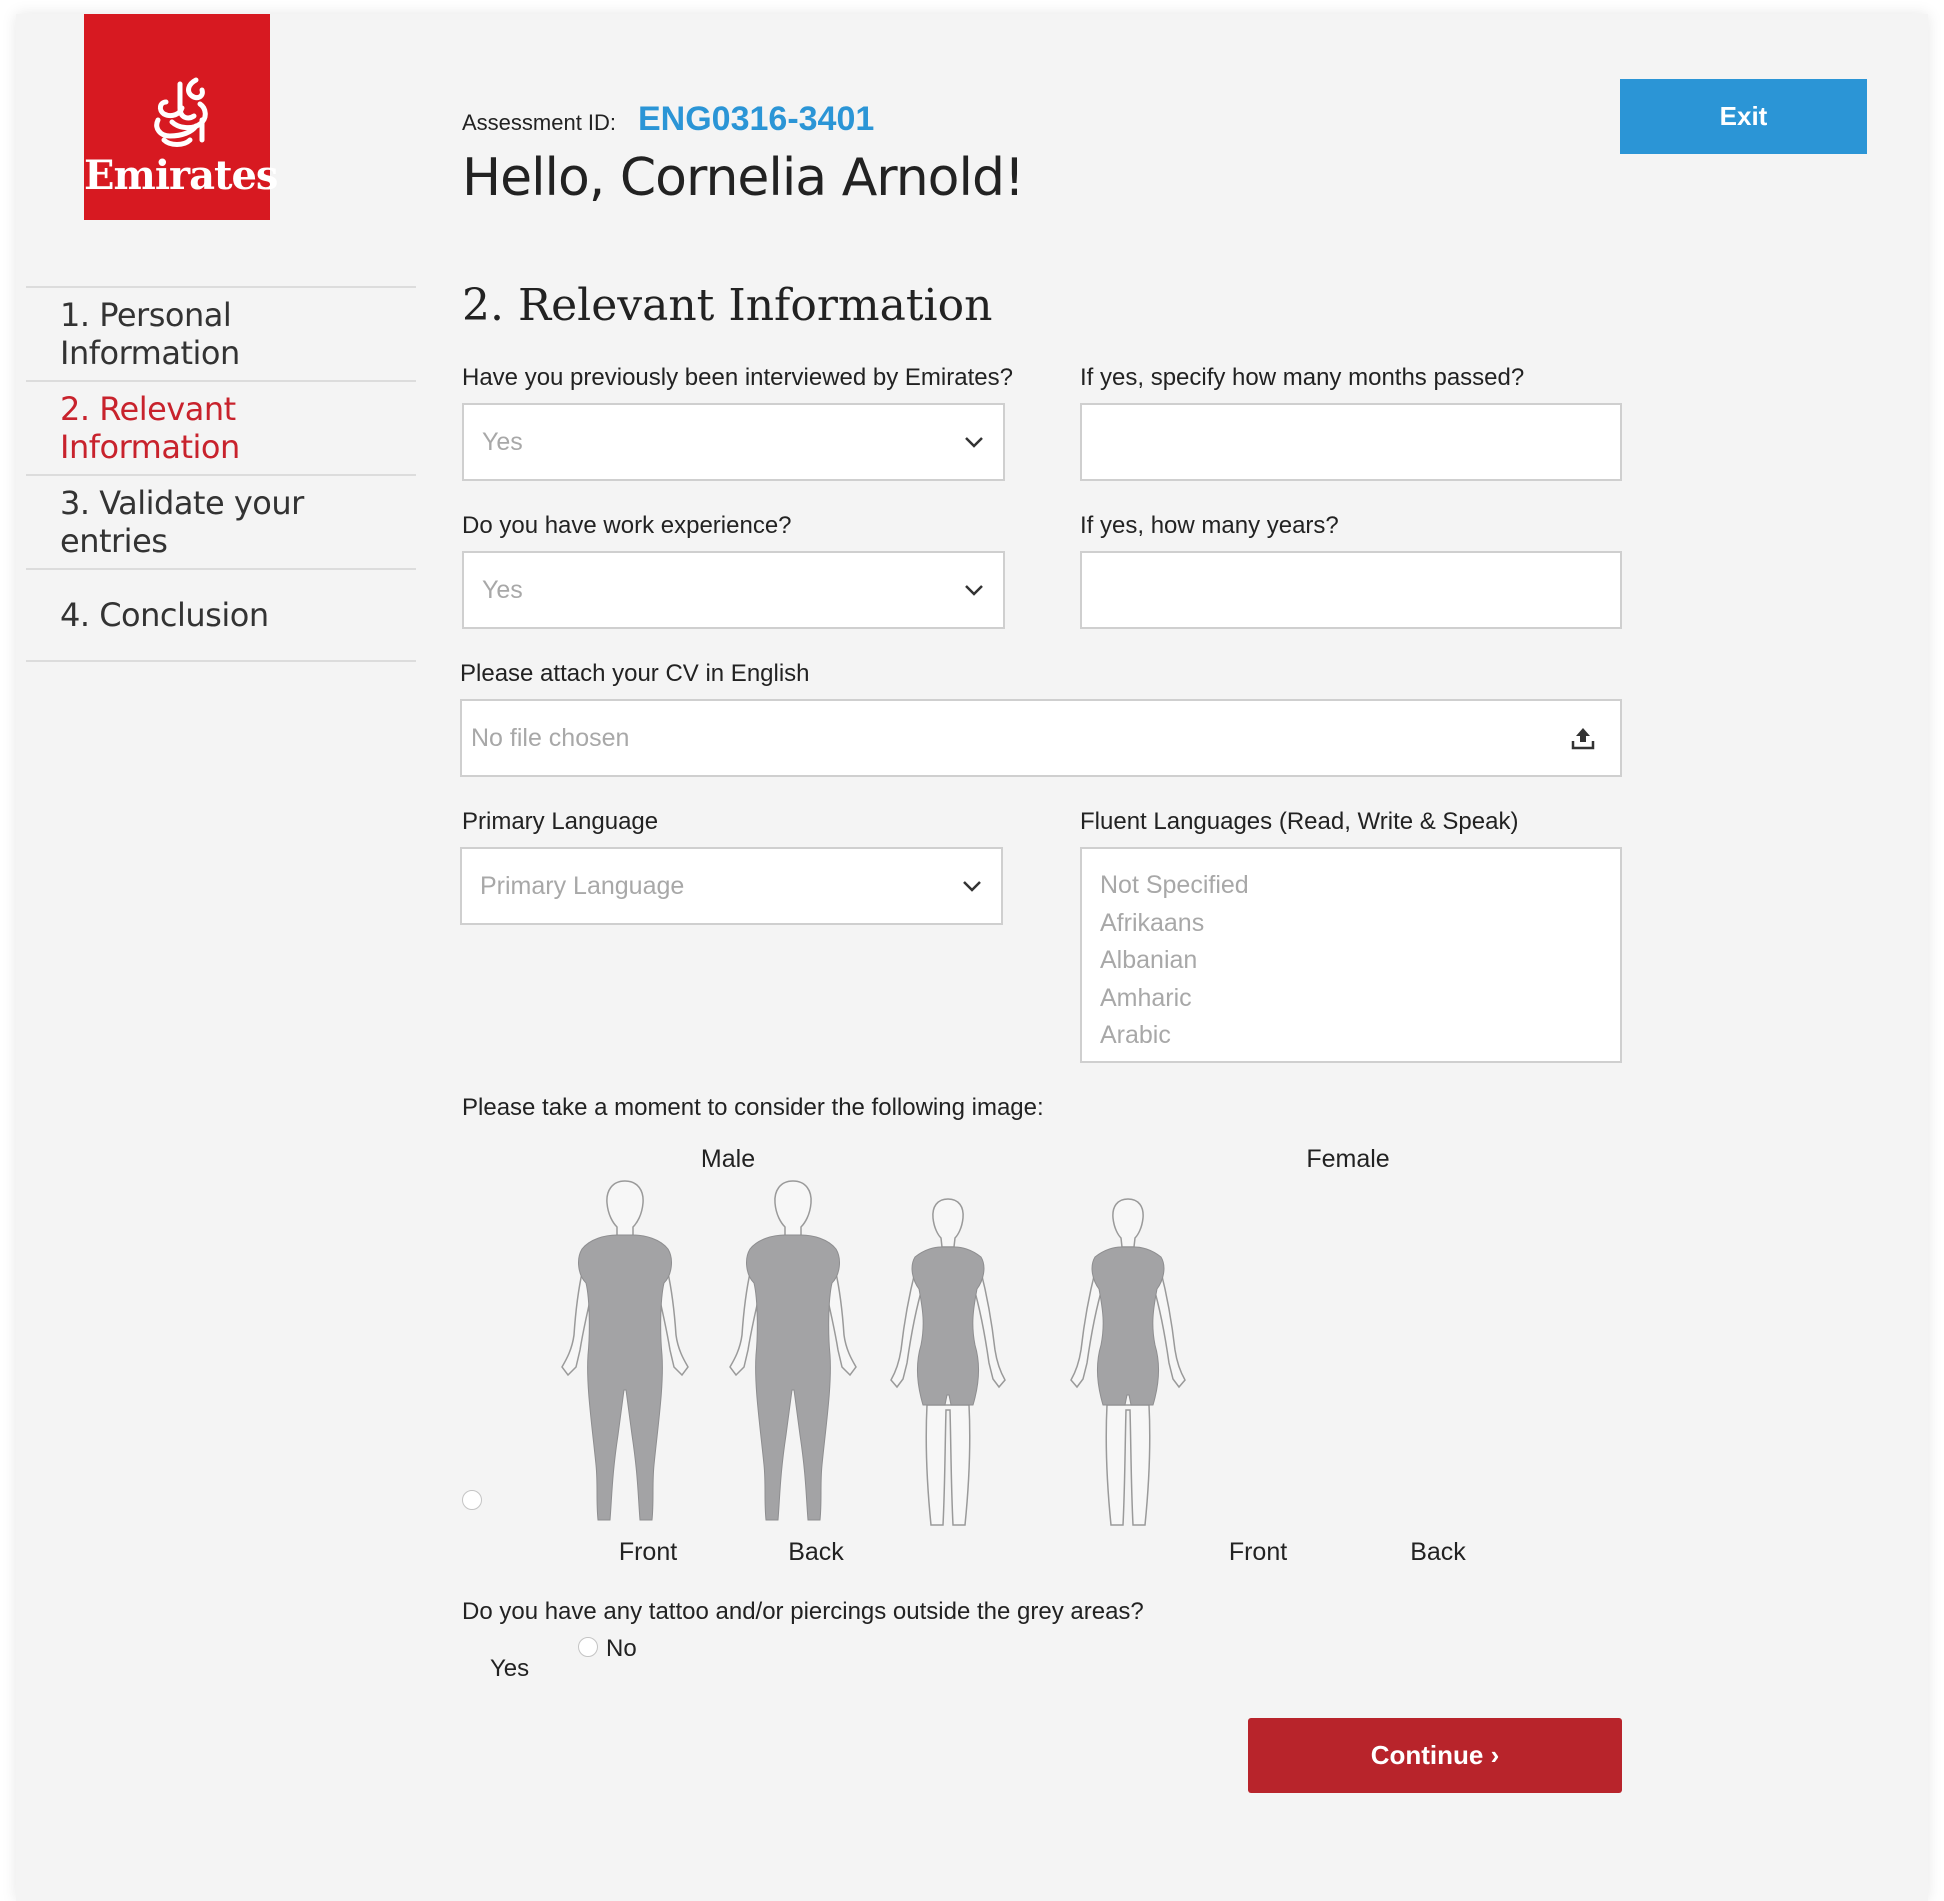  What do you see at coordinates (1435, 1755) in the screenshot?
I see `continue-button: Continue ›` at bounding box center [1435, 1755].